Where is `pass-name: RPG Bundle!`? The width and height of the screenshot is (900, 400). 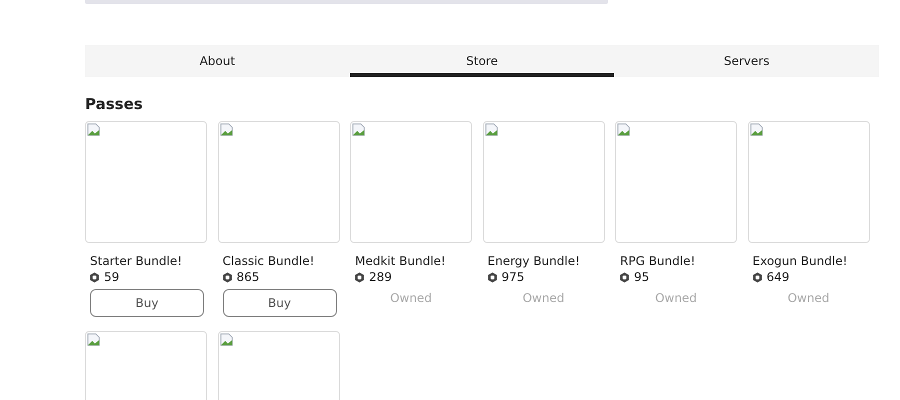
pass-name: RPG Bundle! is located at coordinates (657, 261).